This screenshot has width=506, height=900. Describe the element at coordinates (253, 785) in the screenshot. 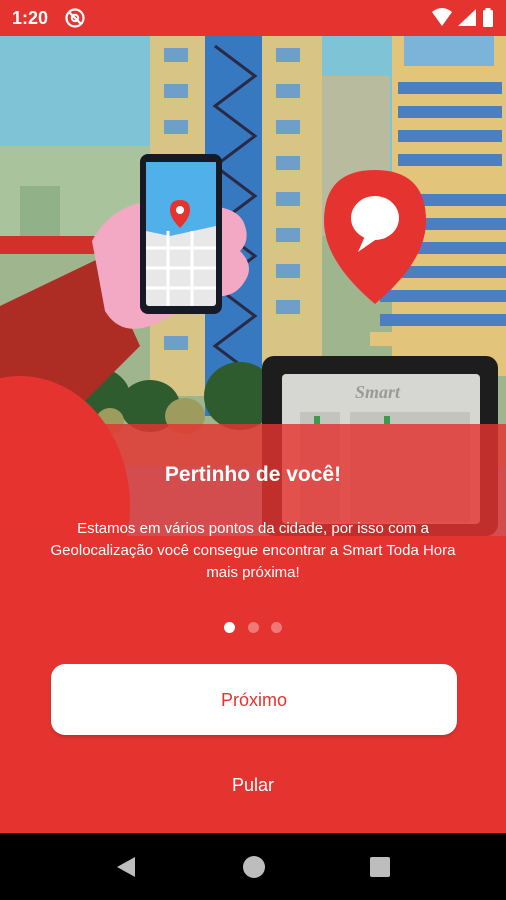

I see `skip-button: Pular` at that location.